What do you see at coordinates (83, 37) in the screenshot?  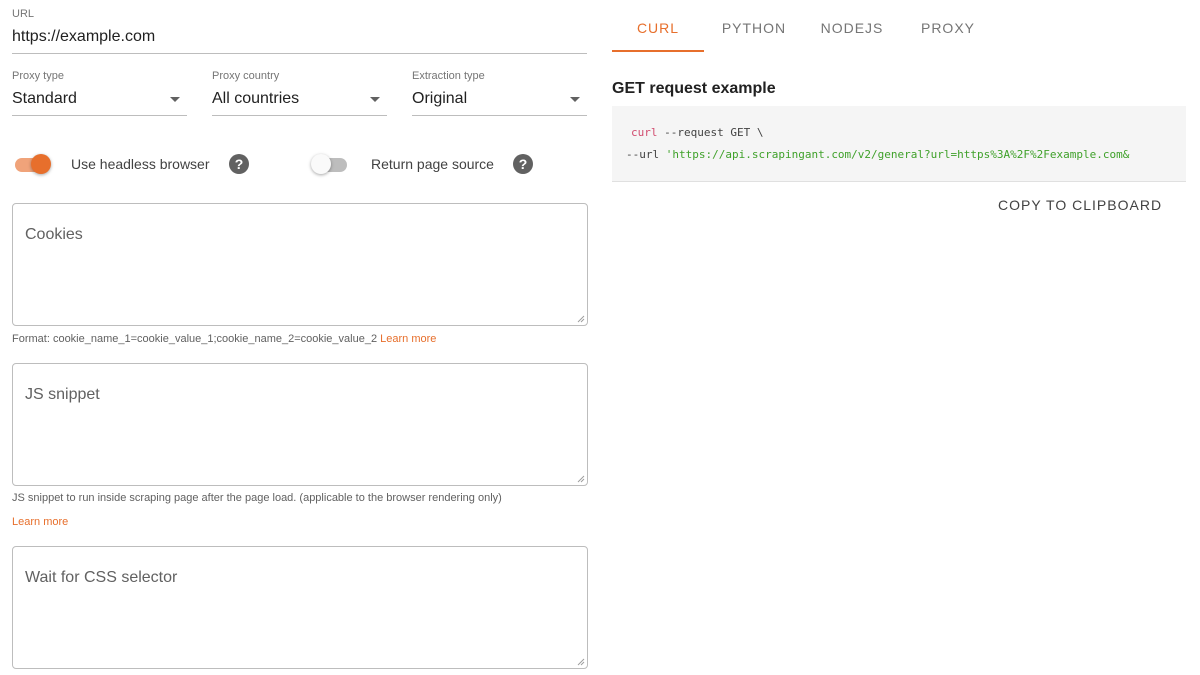 I see `url-value: https://example.com` at bounding box center [83, 37].